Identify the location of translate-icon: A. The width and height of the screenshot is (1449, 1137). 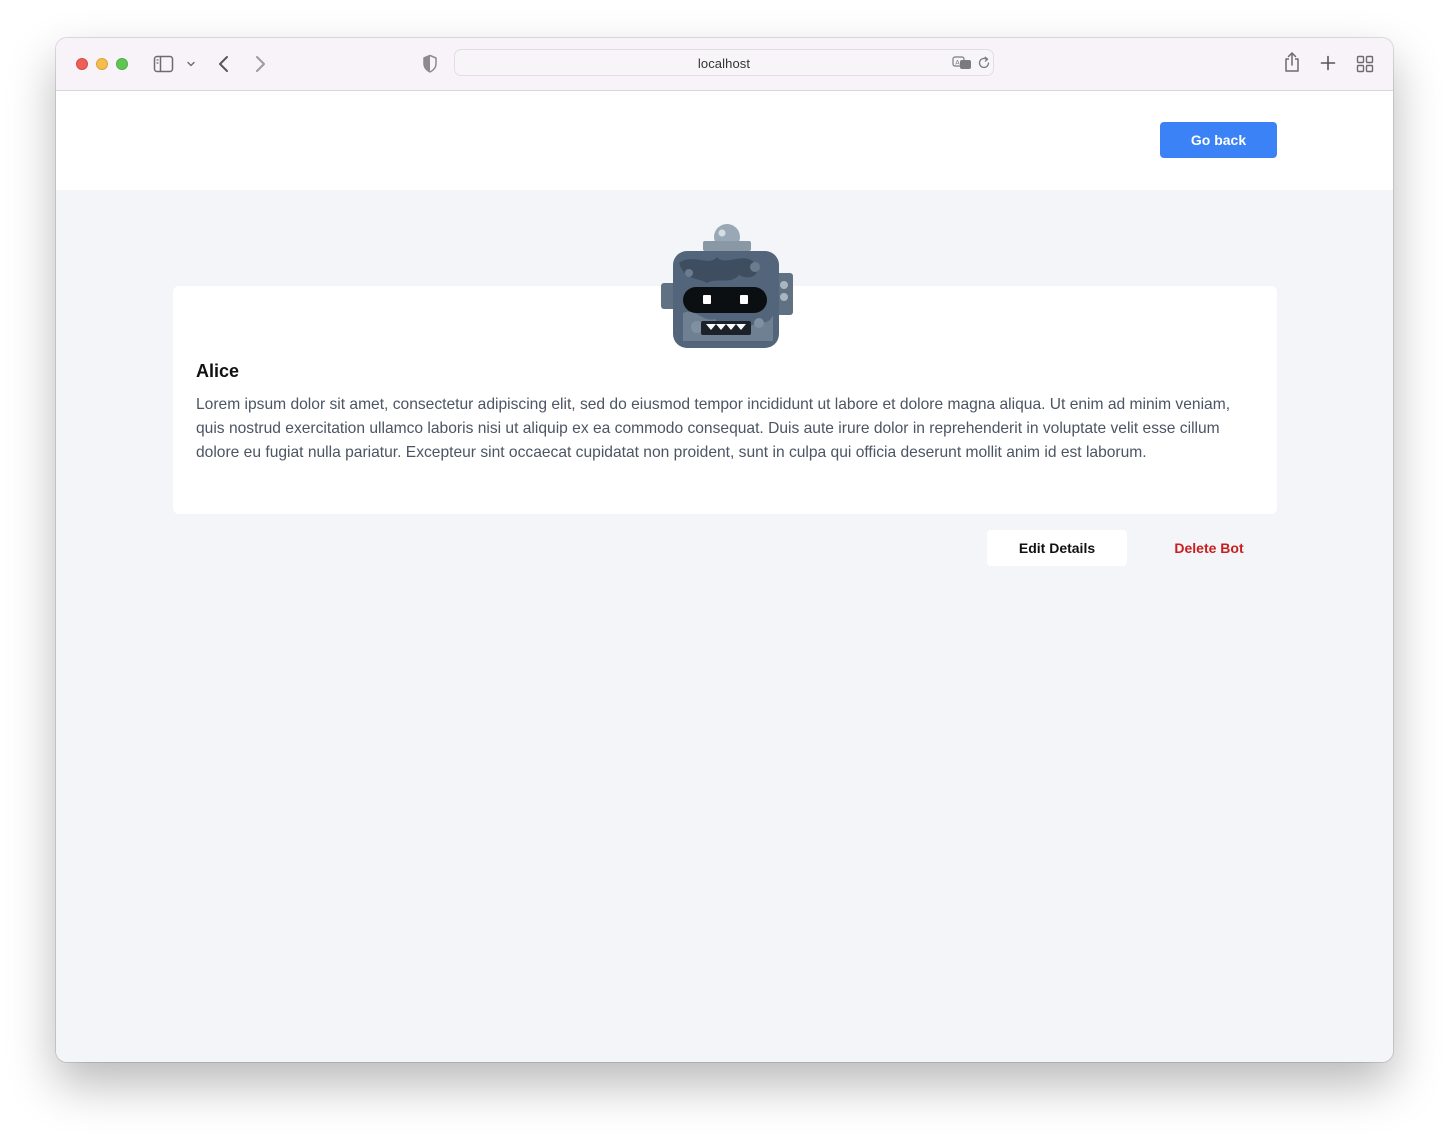
(962, 63).